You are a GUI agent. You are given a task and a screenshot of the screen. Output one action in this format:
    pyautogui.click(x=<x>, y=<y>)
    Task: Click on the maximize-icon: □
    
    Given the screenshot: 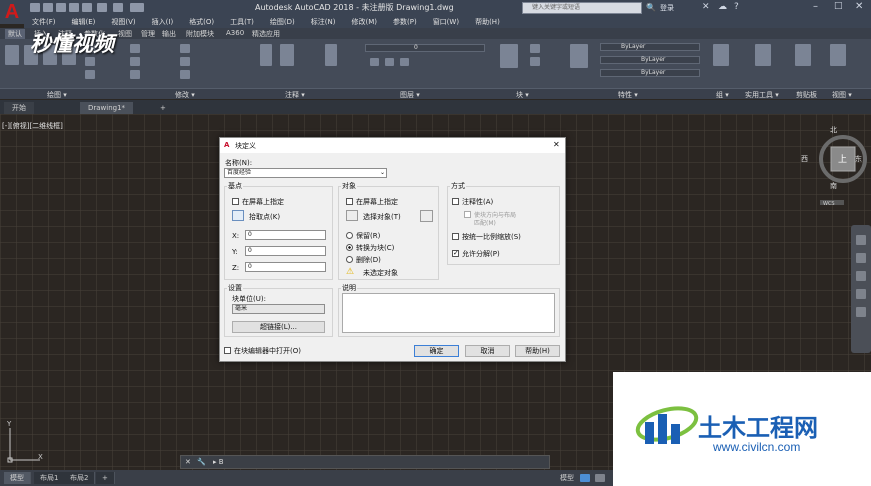 What is the action you would take?
    pyautogui.click(x=838, y=6)
    